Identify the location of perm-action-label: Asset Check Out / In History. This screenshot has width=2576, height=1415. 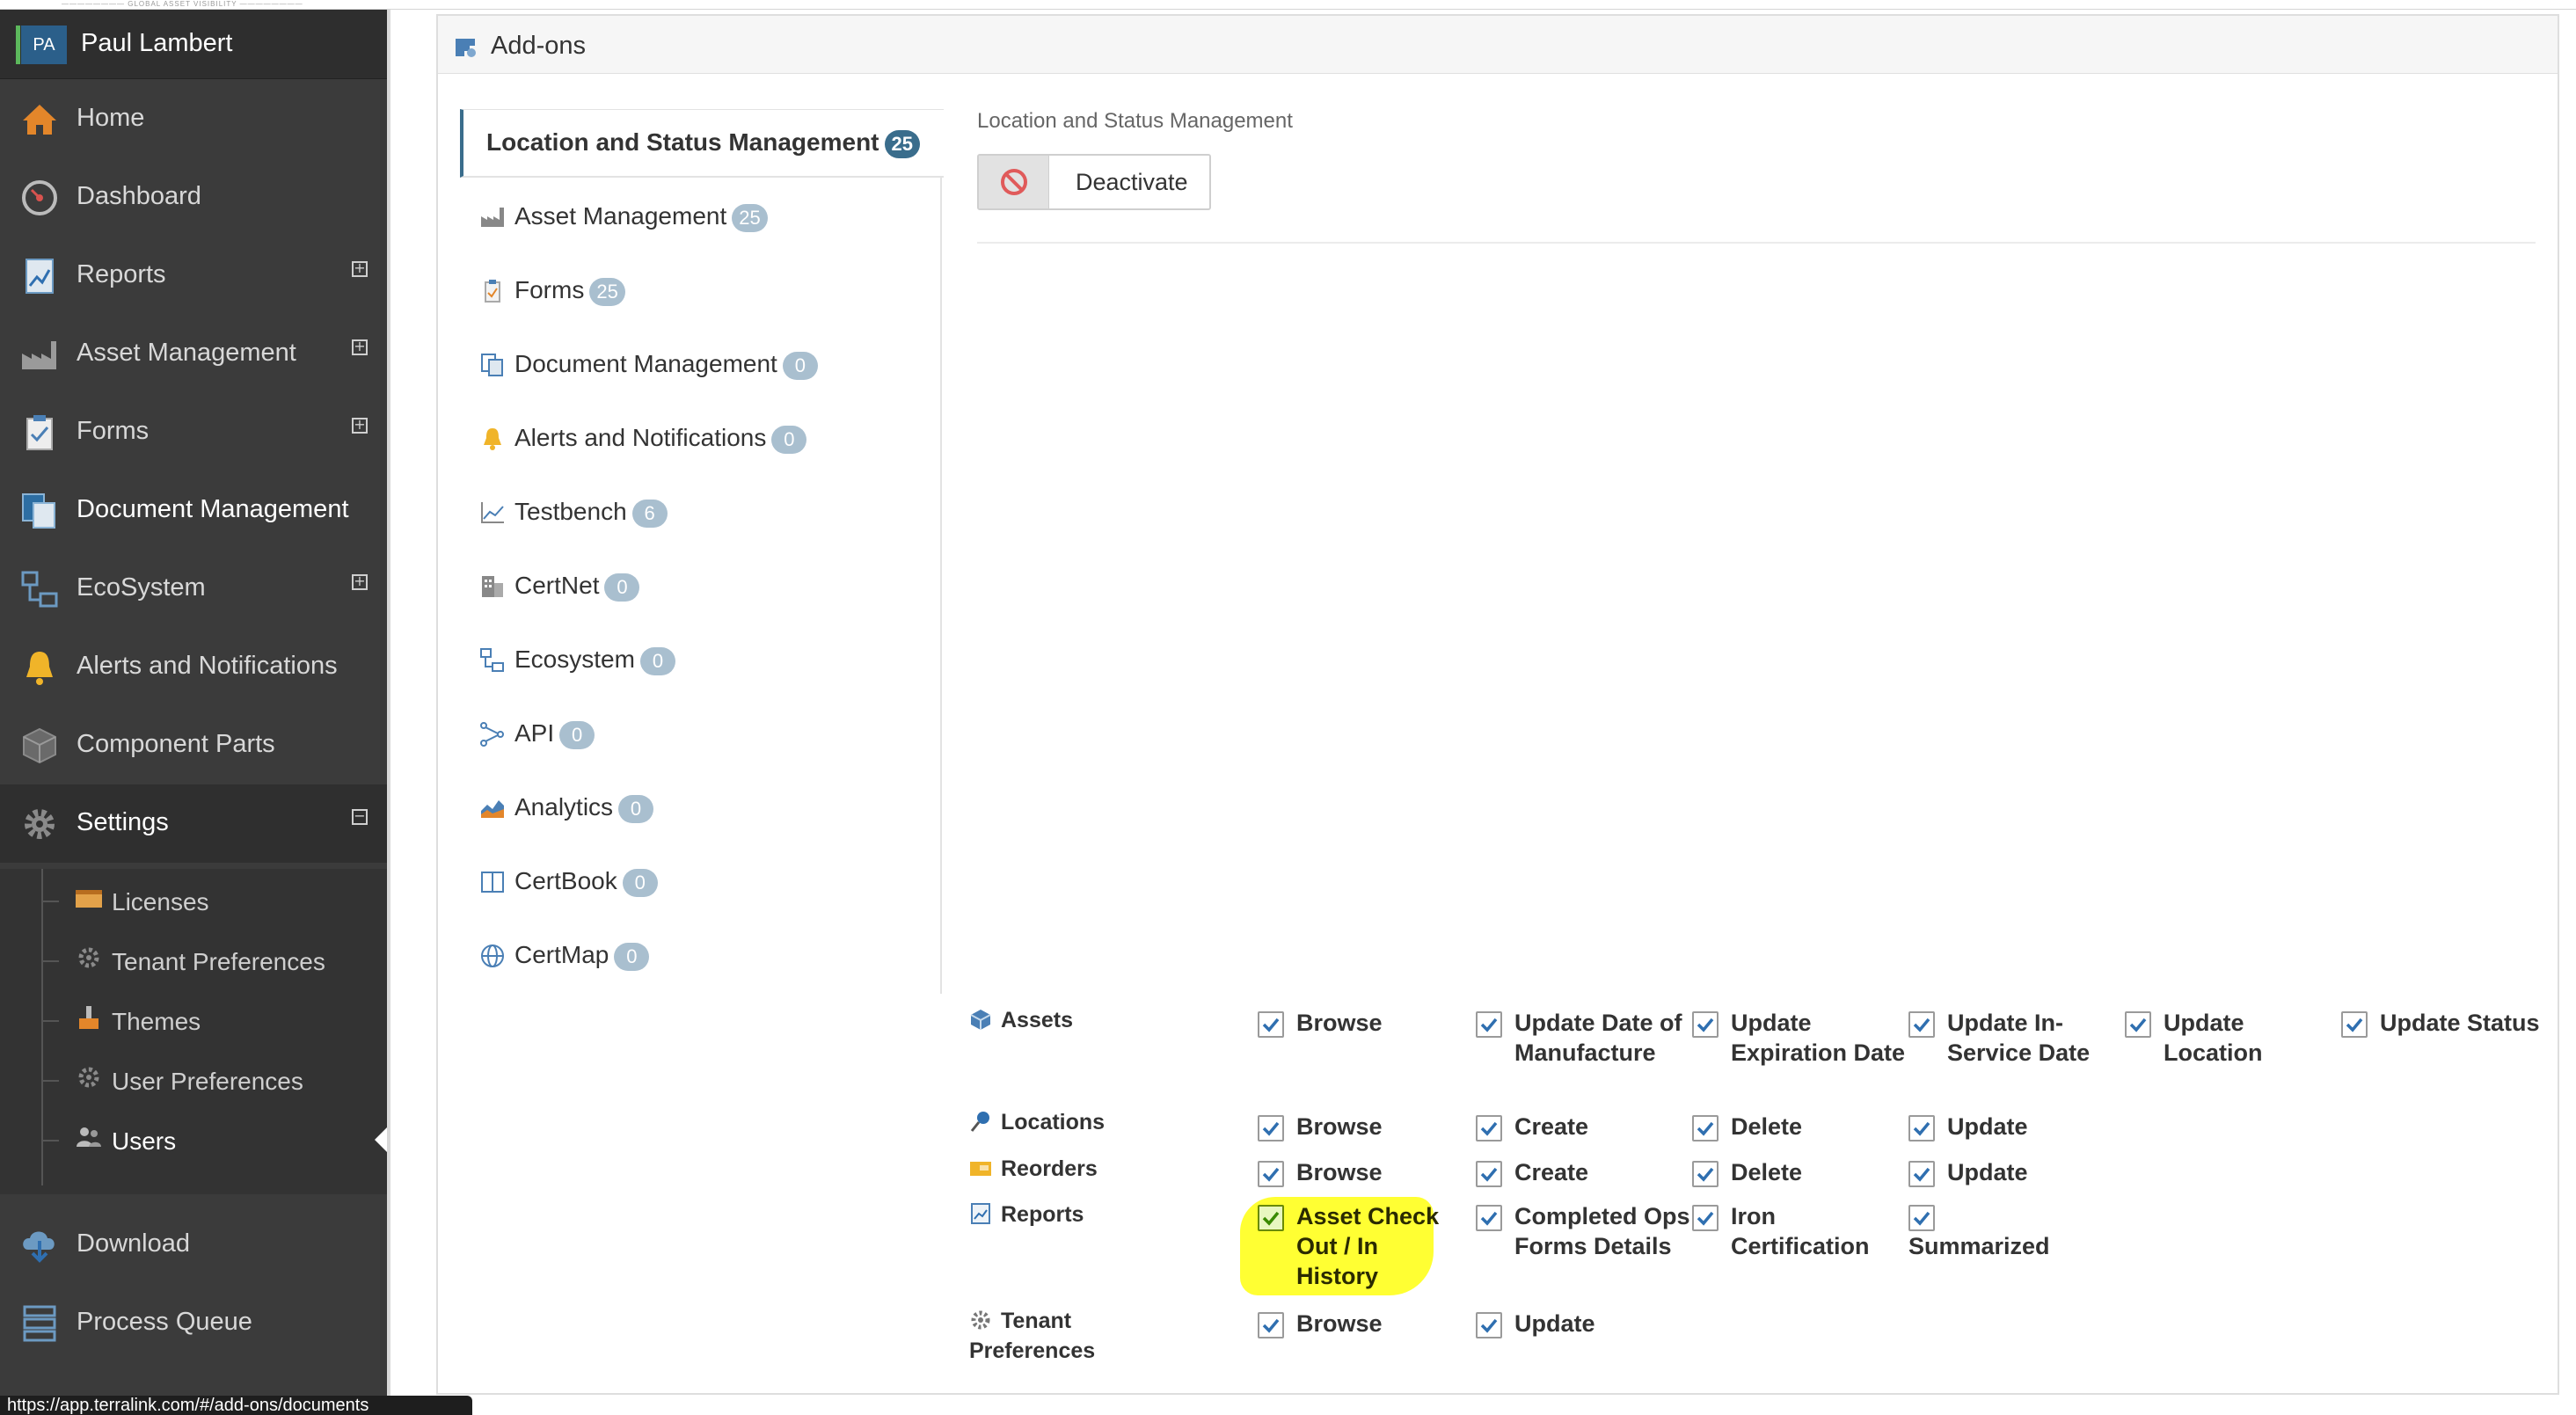
(1368, 1246).